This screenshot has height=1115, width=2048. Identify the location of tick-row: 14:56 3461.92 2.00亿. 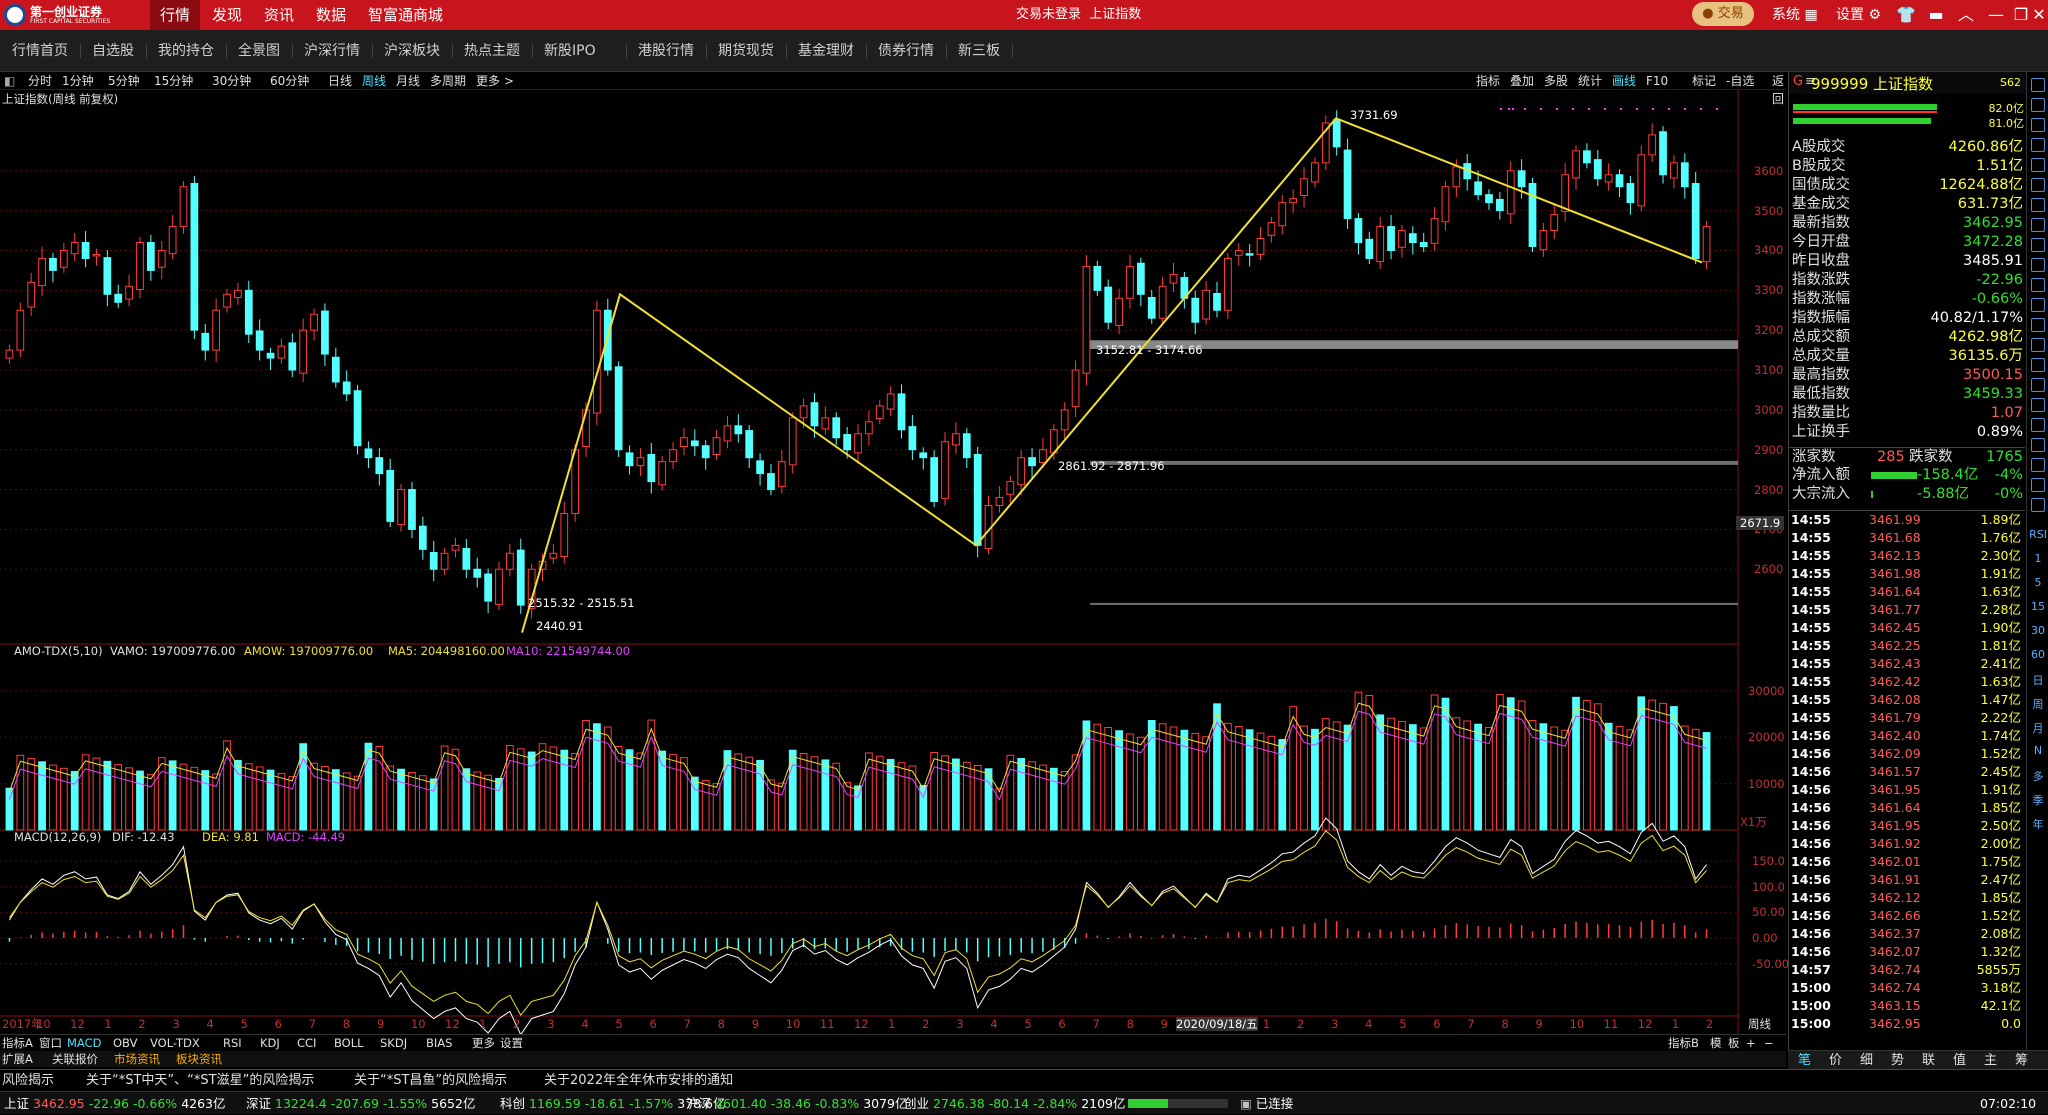
(1907, 844).